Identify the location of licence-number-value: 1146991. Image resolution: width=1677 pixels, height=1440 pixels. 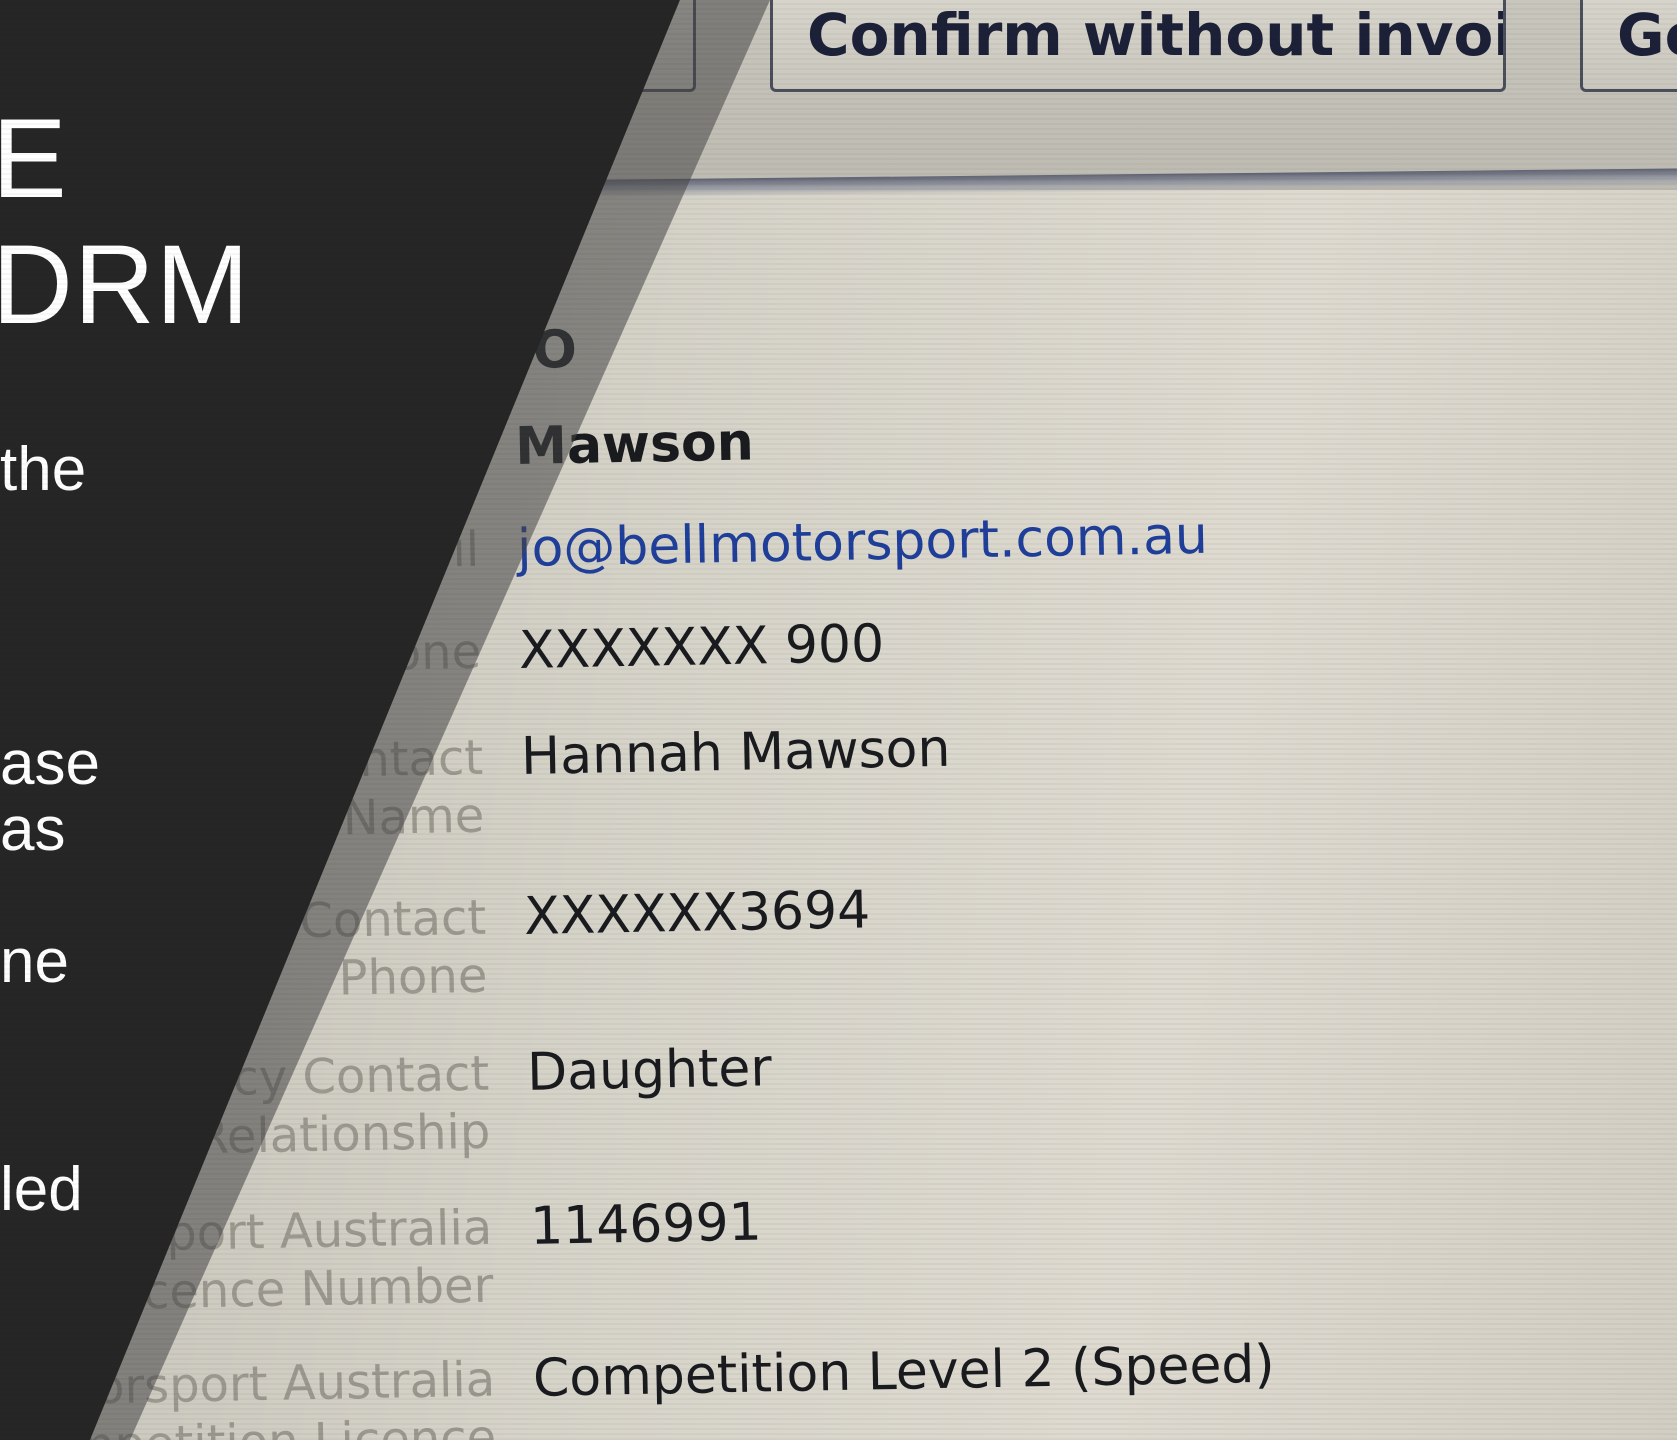
(646, 1224).